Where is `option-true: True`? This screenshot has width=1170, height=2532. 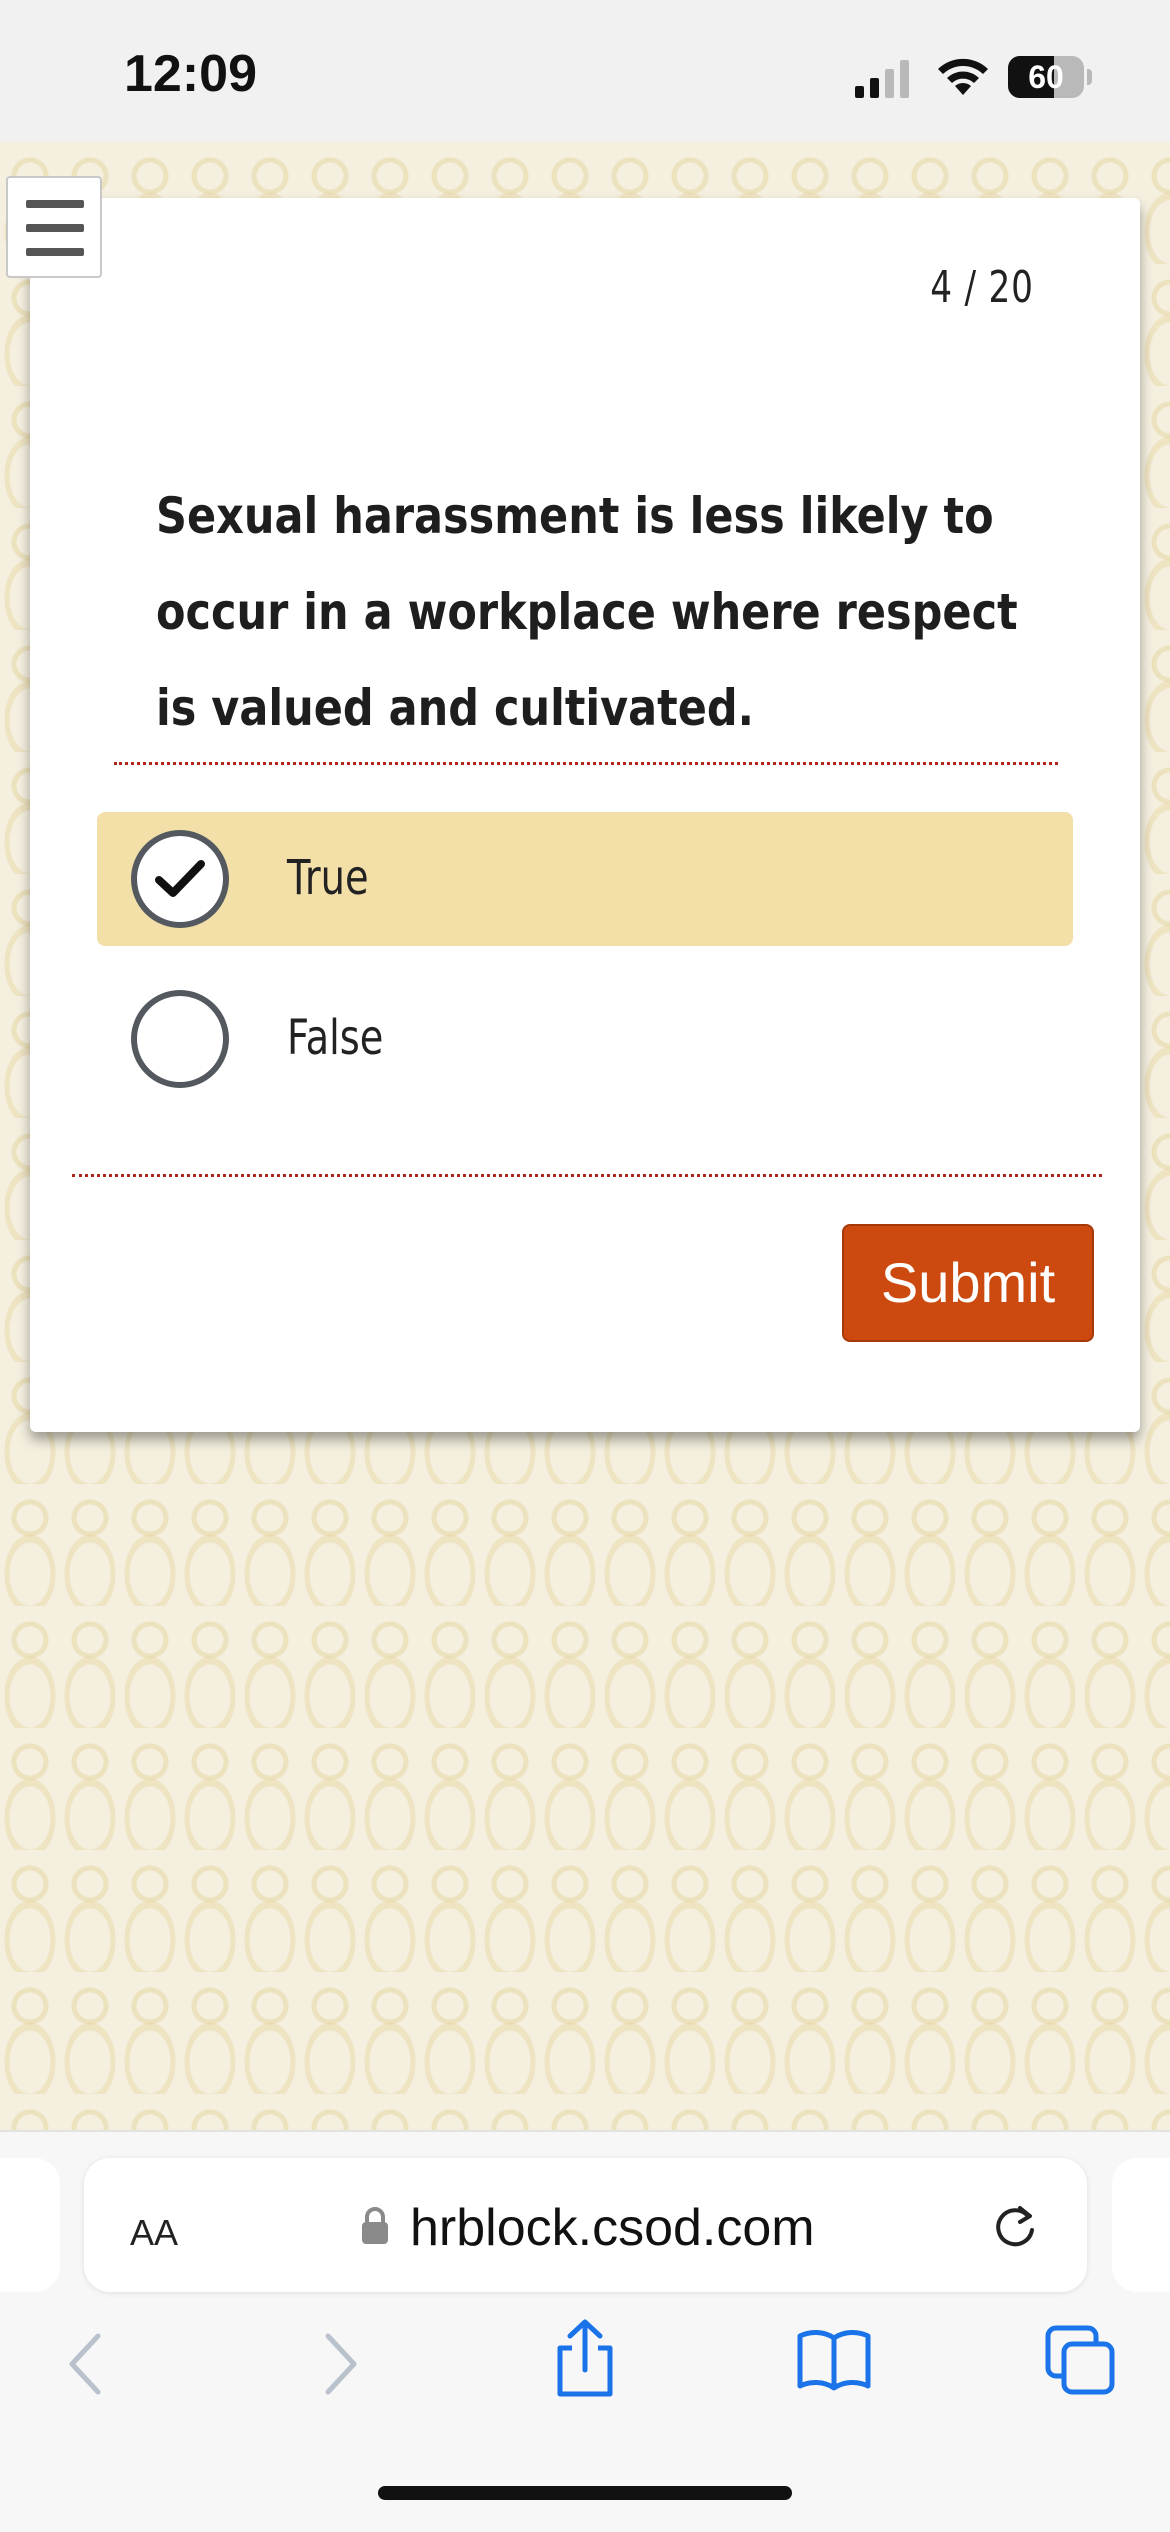
option-true: True is located at coordinates (585, 879).